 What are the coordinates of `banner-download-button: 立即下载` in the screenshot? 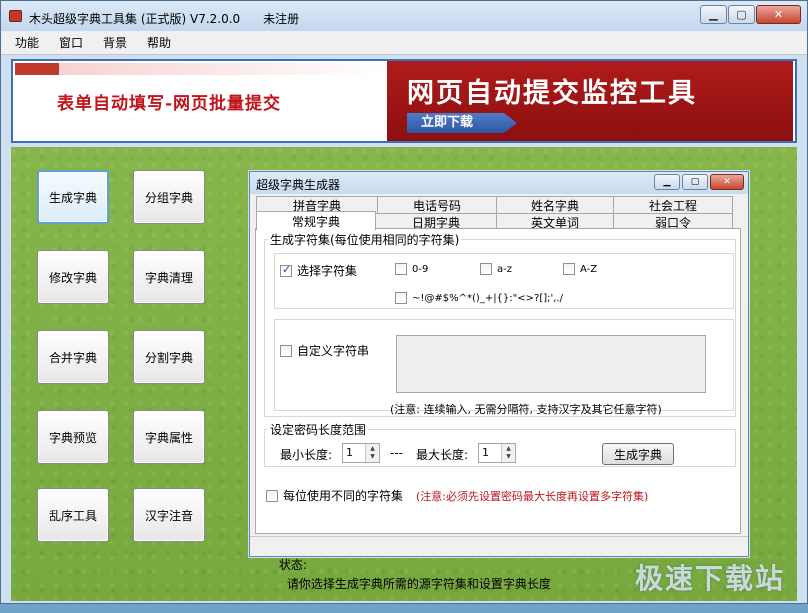 It's located at (462, 123).